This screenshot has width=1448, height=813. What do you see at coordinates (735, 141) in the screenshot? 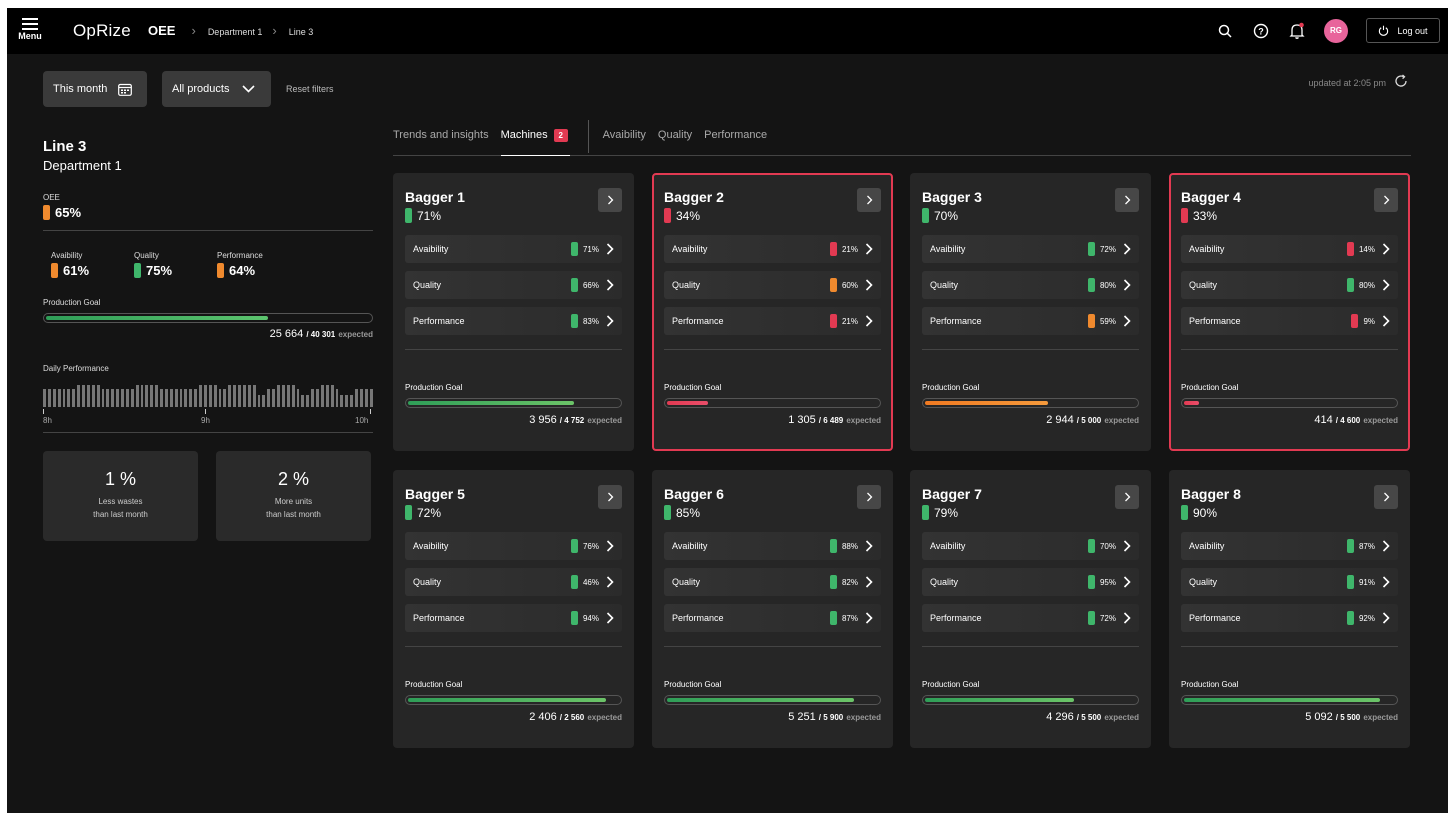
I see `tab-performance: Performance` at bounding box center [735, 141].